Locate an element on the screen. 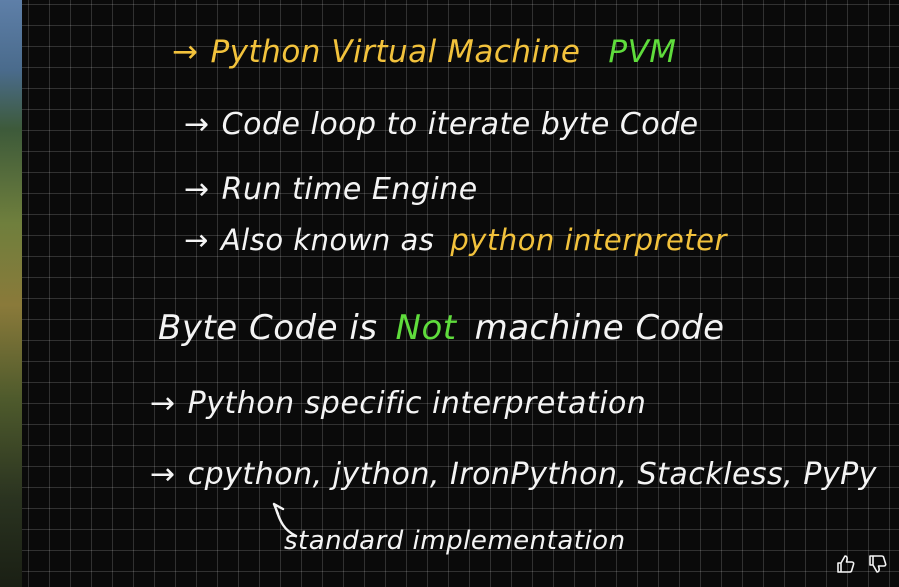 This screenshot has width=899, height=587. bullet-prefix: Also known as is located at coordinates (327, 240).